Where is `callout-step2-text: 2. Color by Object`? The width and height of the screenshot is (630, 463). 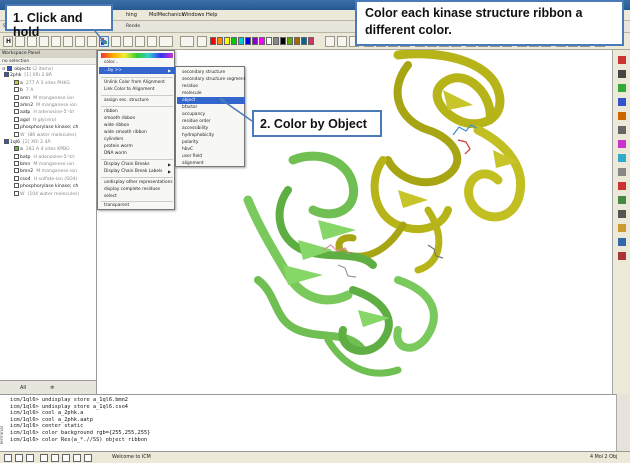
callout-step2-text: 2. Color by Object is located at coordinates (313, 124).